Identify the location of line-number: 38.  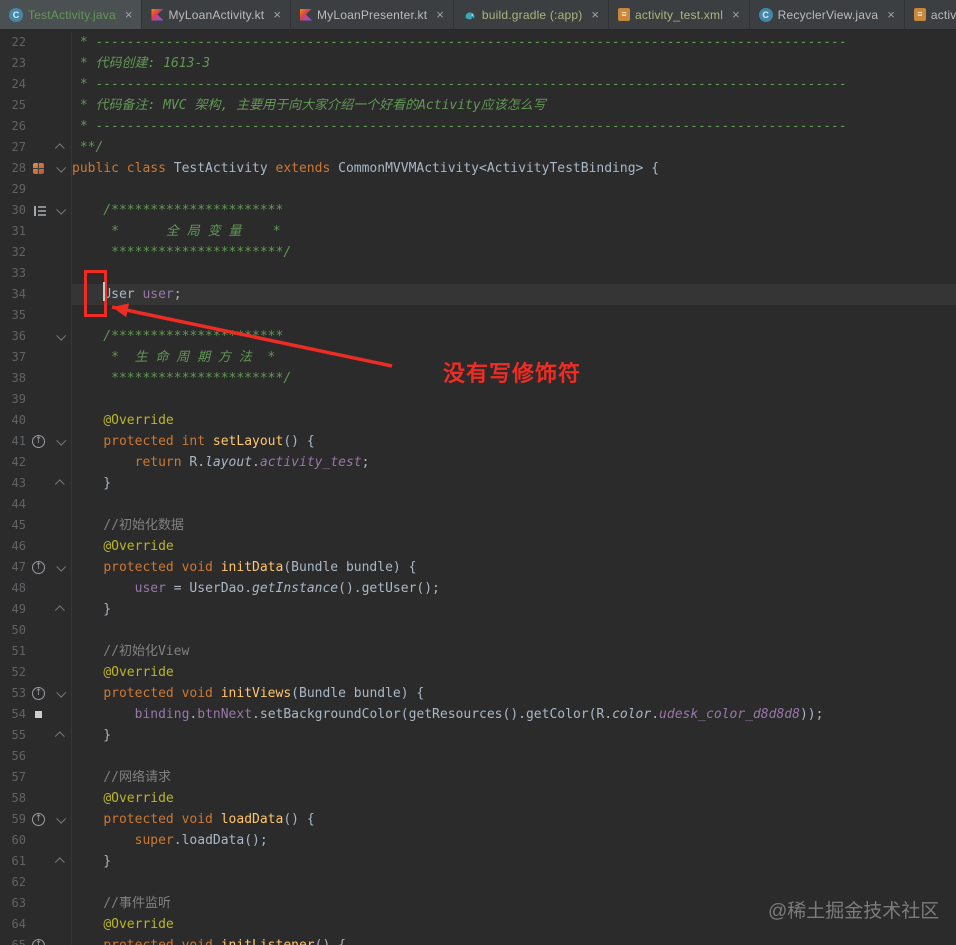
(13, 378).